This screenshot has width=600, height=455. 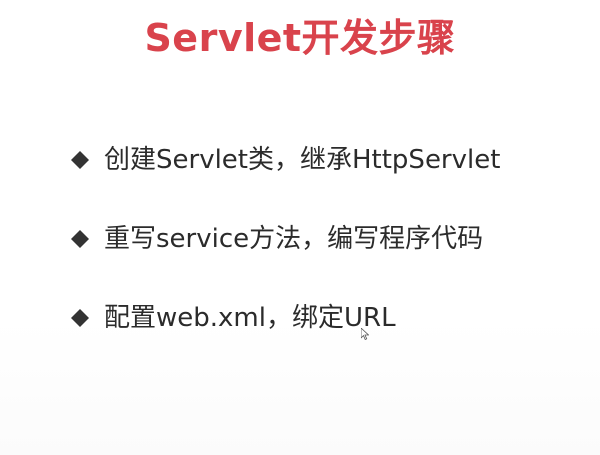 I want to click on list-item: 创建Servlet类，继承HttpServlet, so click(x=284, y=160).